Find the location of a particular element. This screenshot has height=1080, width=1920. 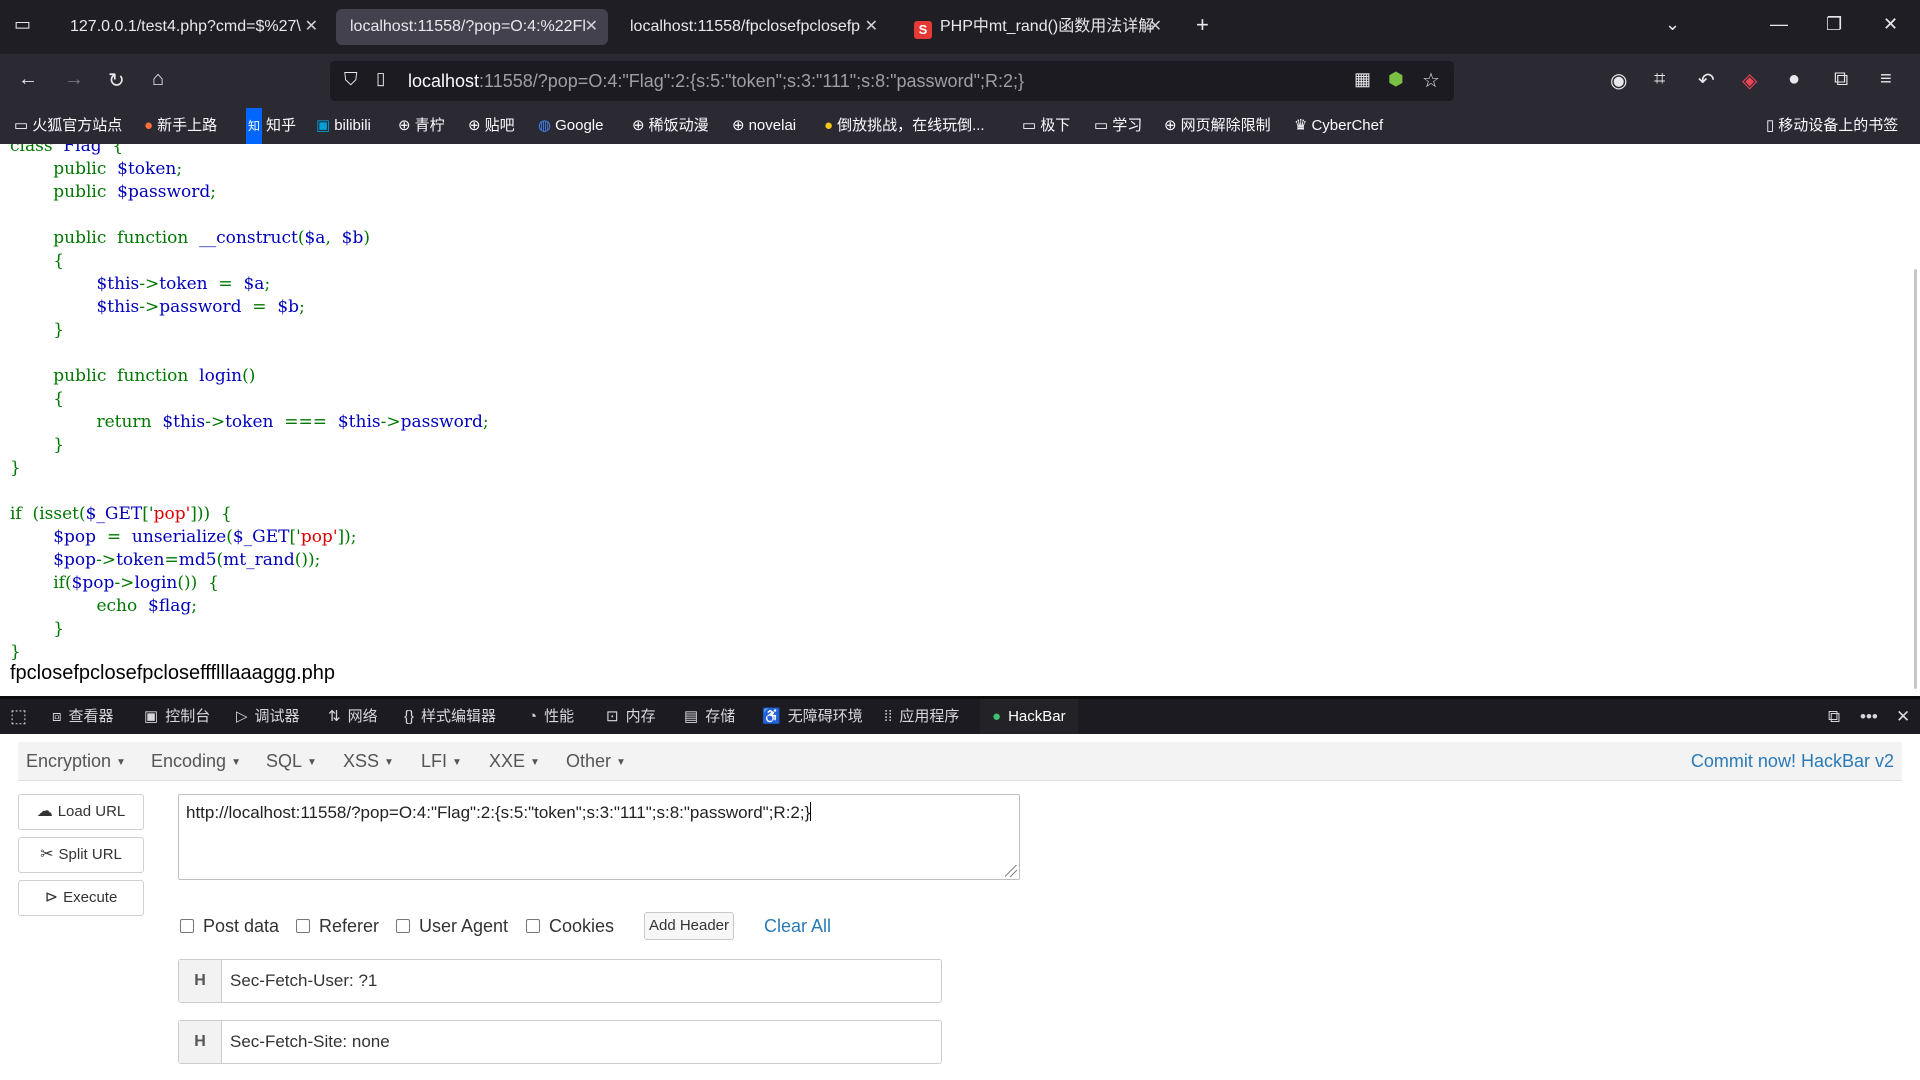

tab-overflow-chevron-icon: ⌄ is located at coordinates (1672, 24).